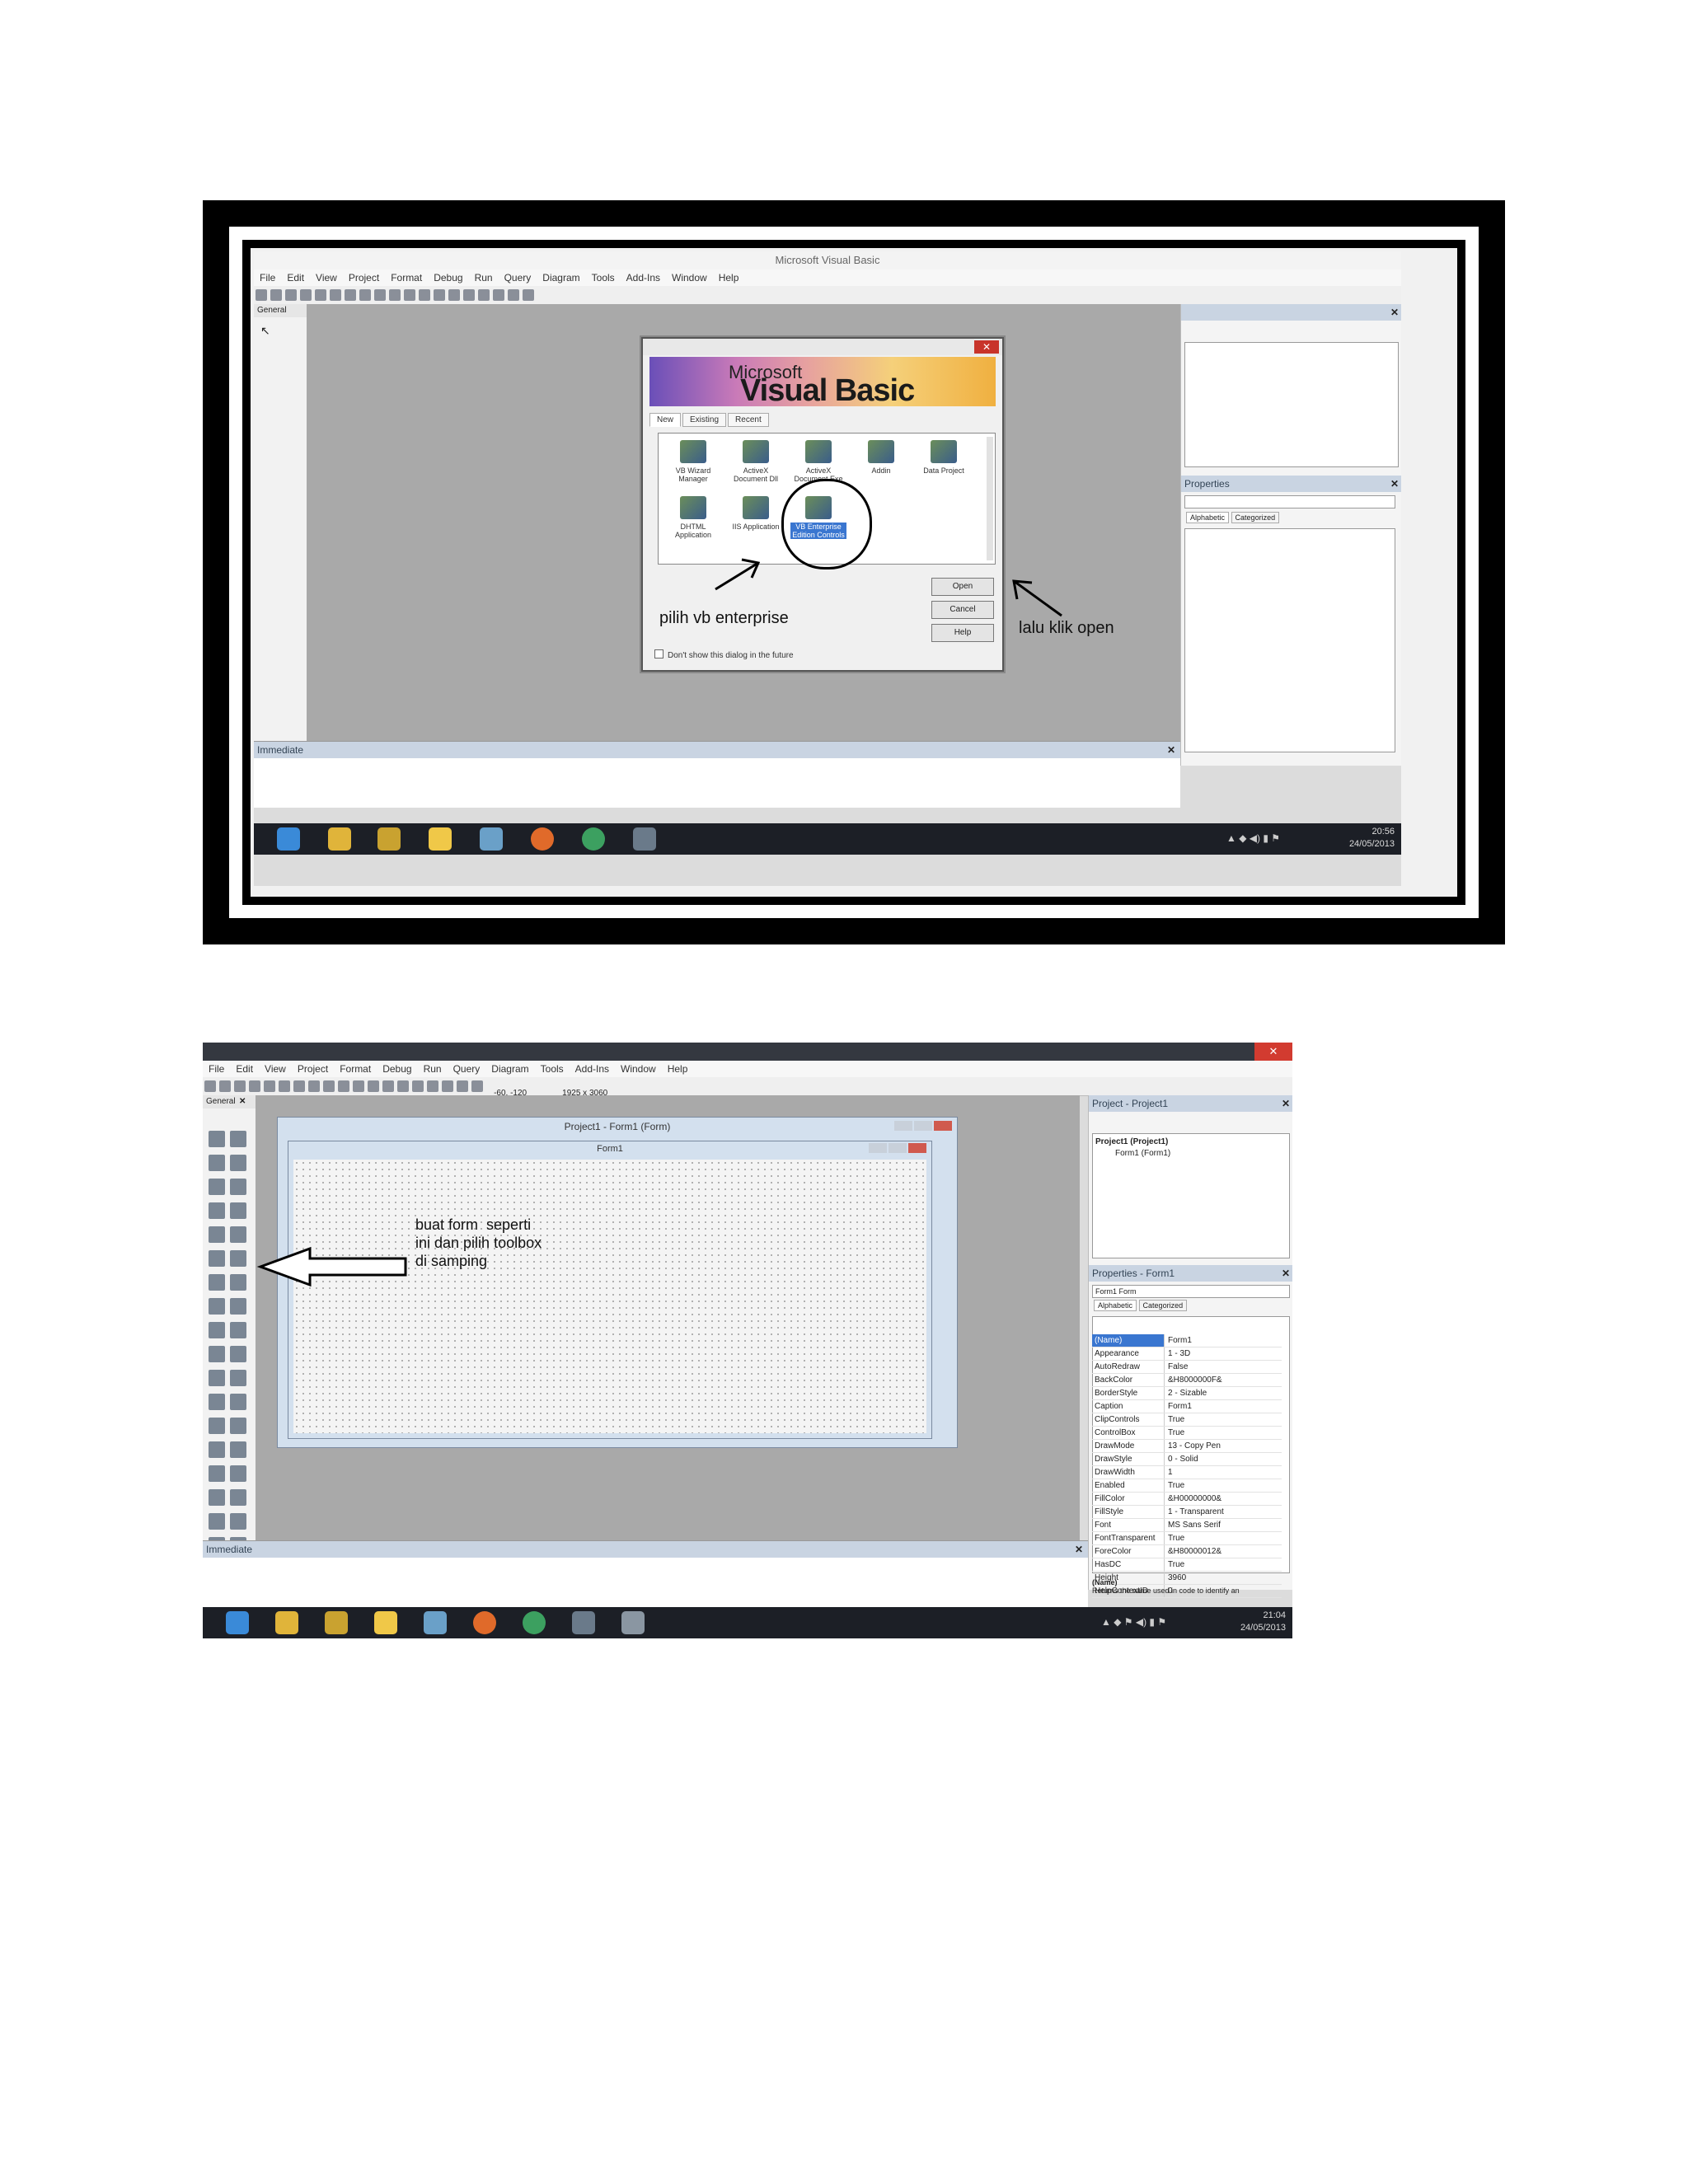  What do you see at coordinates (1128, 1551) in the screenshot?
I see `property-name: ForeColor` at bounding box center [1128, 1551].